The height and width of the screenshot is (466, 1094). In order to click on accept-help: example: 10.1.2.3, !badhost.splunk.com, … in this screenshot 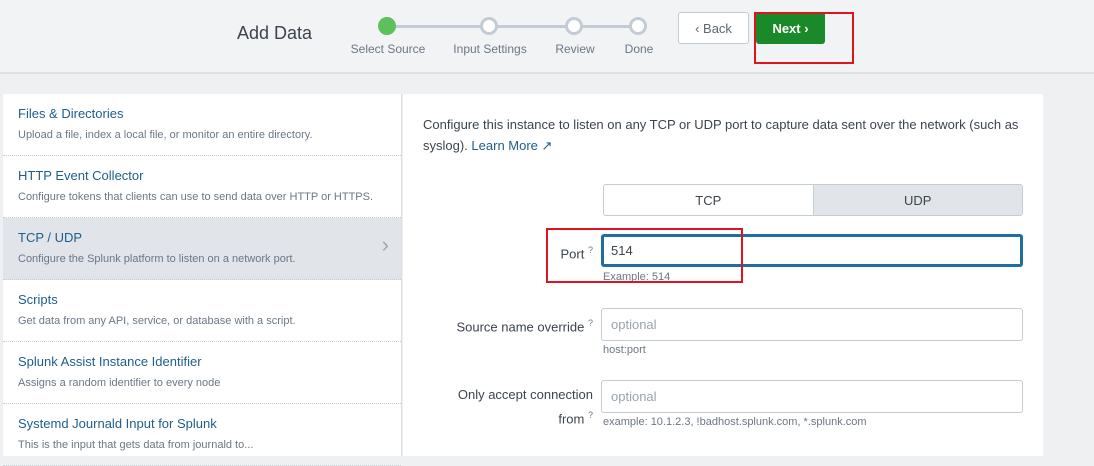, I will do `click(735, 422)`.